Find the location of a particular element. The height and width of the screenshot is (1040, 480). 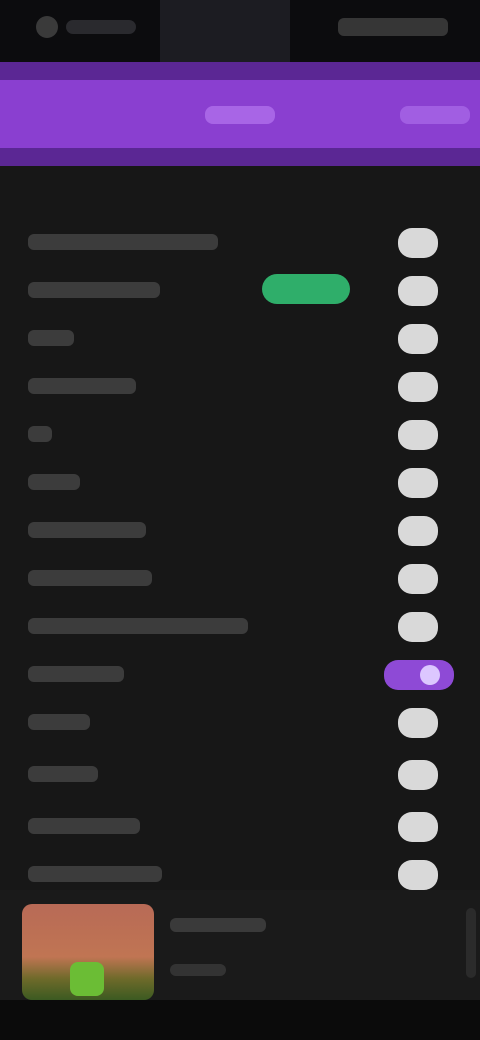

status-badge is located at coordinates (306, 289).